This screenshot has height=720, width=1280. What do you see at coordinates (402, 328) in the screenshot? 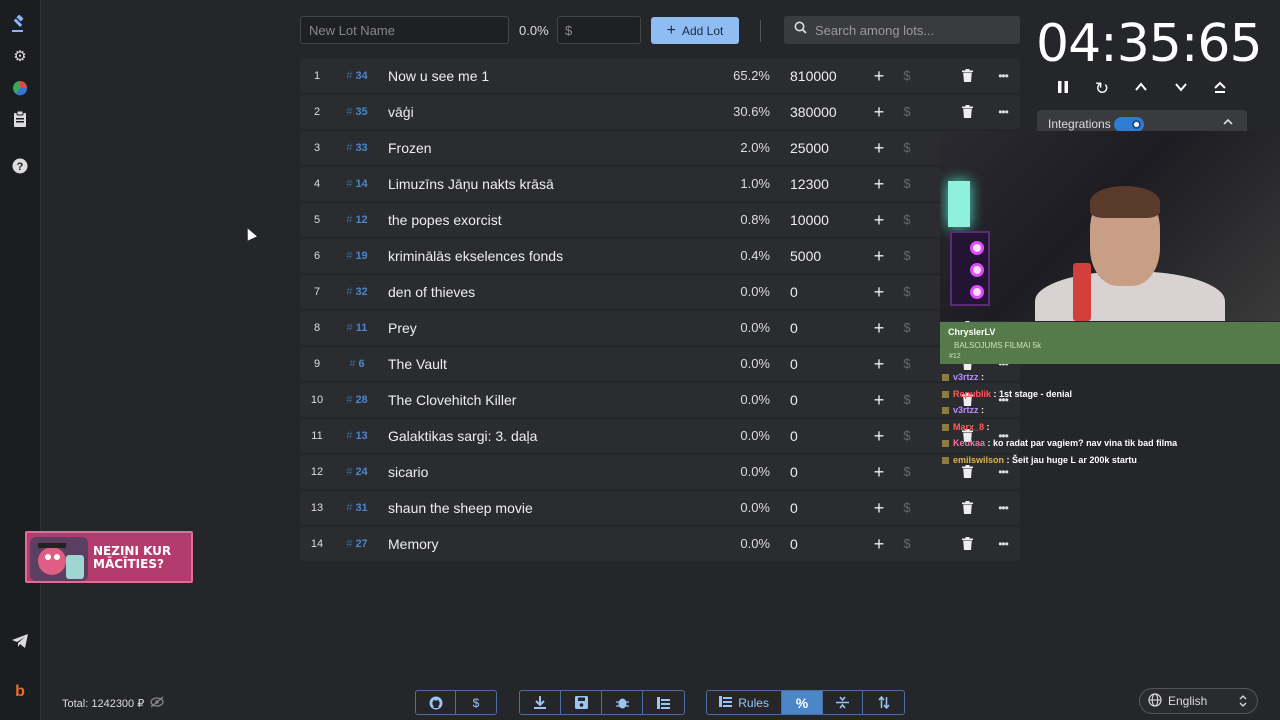
I see `lot-name: Prey` at bounding box center [402, 328].